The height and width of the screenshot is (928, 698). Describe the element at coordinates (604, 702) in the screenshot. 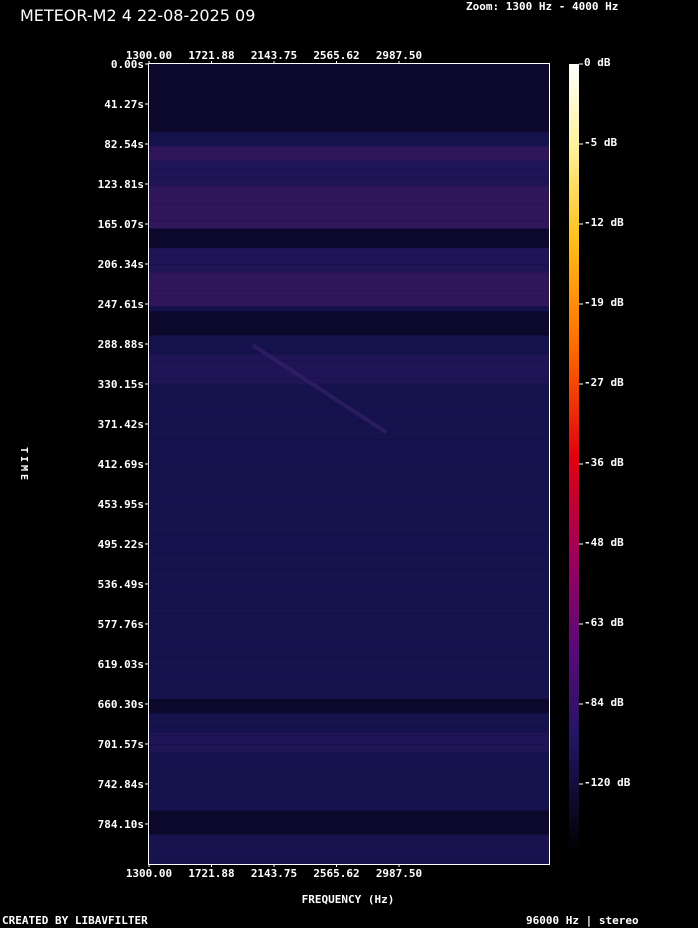

I see `colorbar-label: -84 dB` at that location.